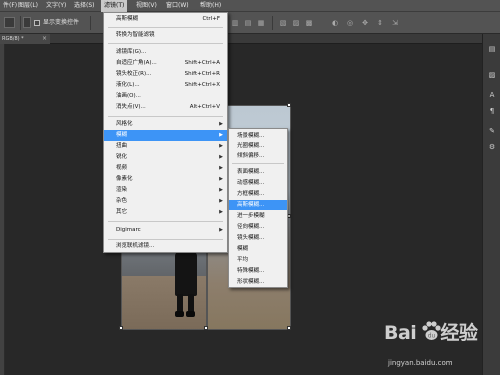  Describe the element at coordinates (283, 23) in the screenshot. I see `distribute-icon: ▧` at that location.